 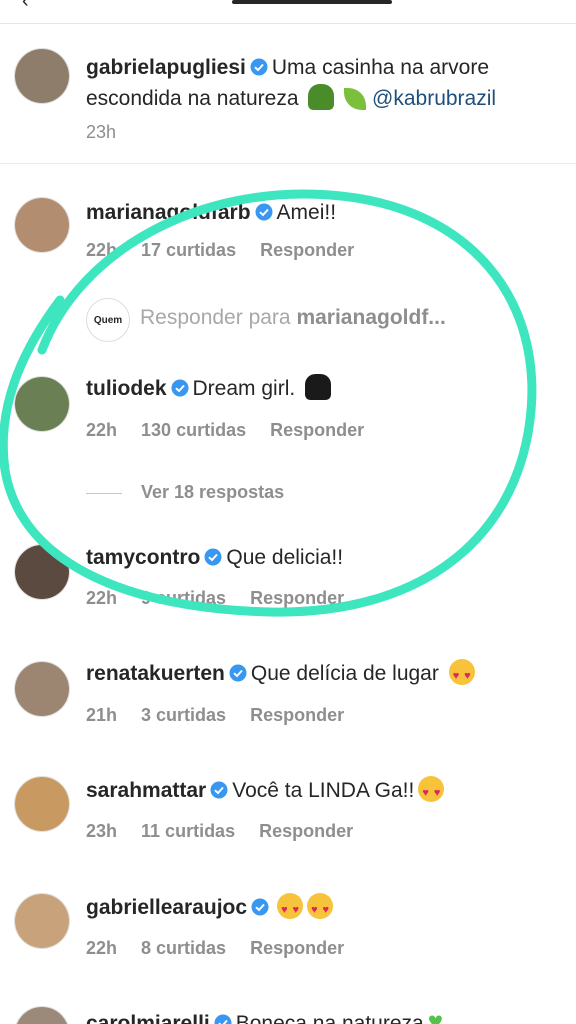 I want to click on comment-meta: 23h 11 curtidas Responder, so click(x=231, y=831).